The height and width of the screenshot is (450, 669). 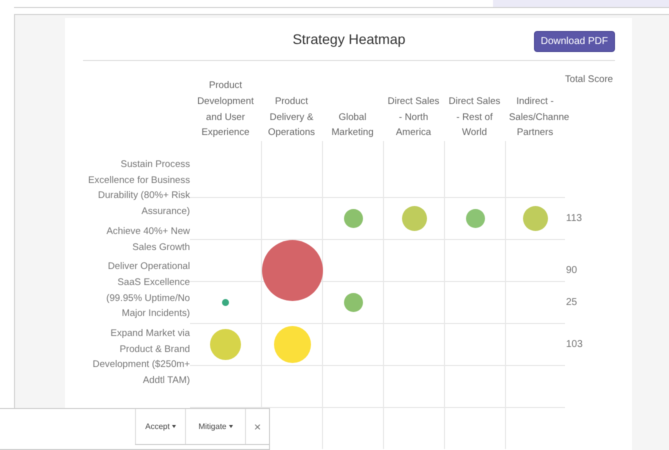 I want to click on total-score: 113, so click(x=574, y=218).